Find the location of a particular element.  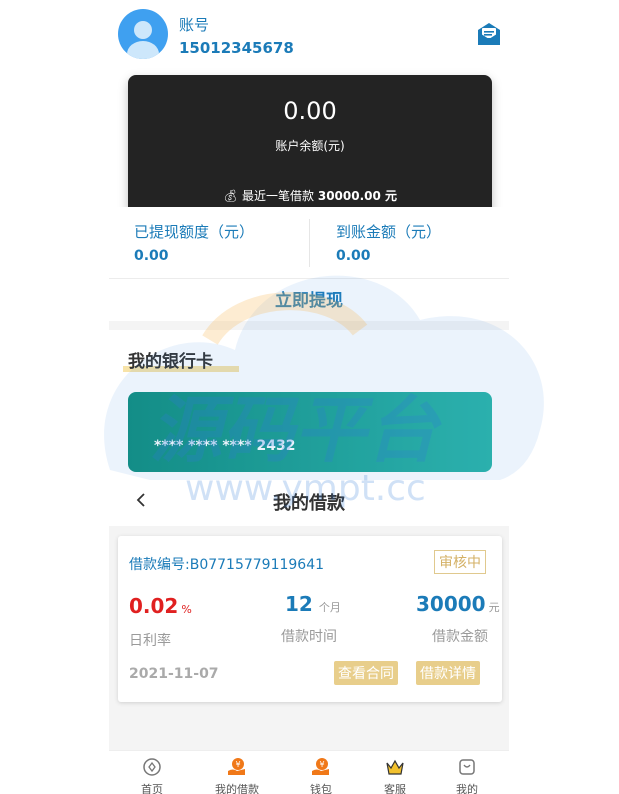

arrived-label: 到账金额（元） is located at coordinates (389, 232).